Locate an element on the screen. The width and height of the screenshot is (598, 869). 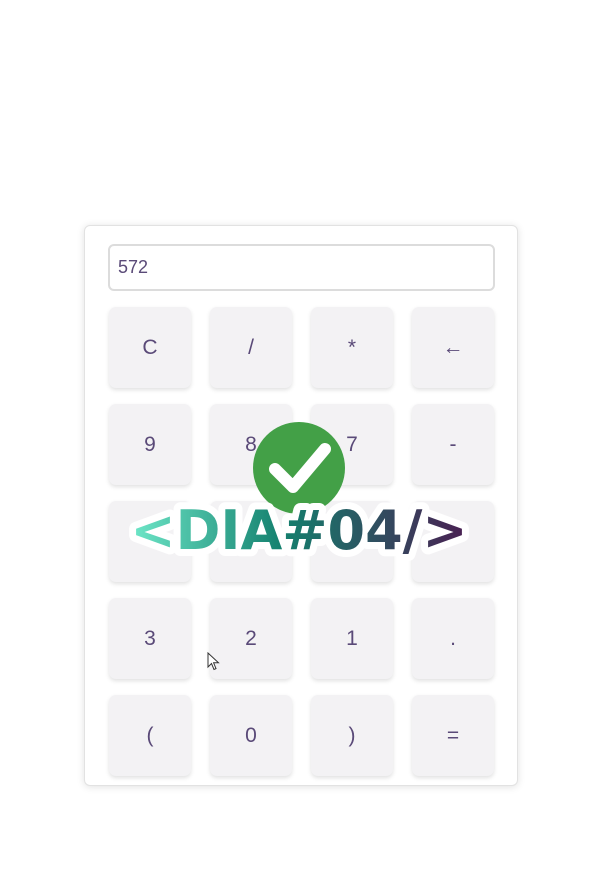
close-paren-button: ) is located at coordinates (352, 735).